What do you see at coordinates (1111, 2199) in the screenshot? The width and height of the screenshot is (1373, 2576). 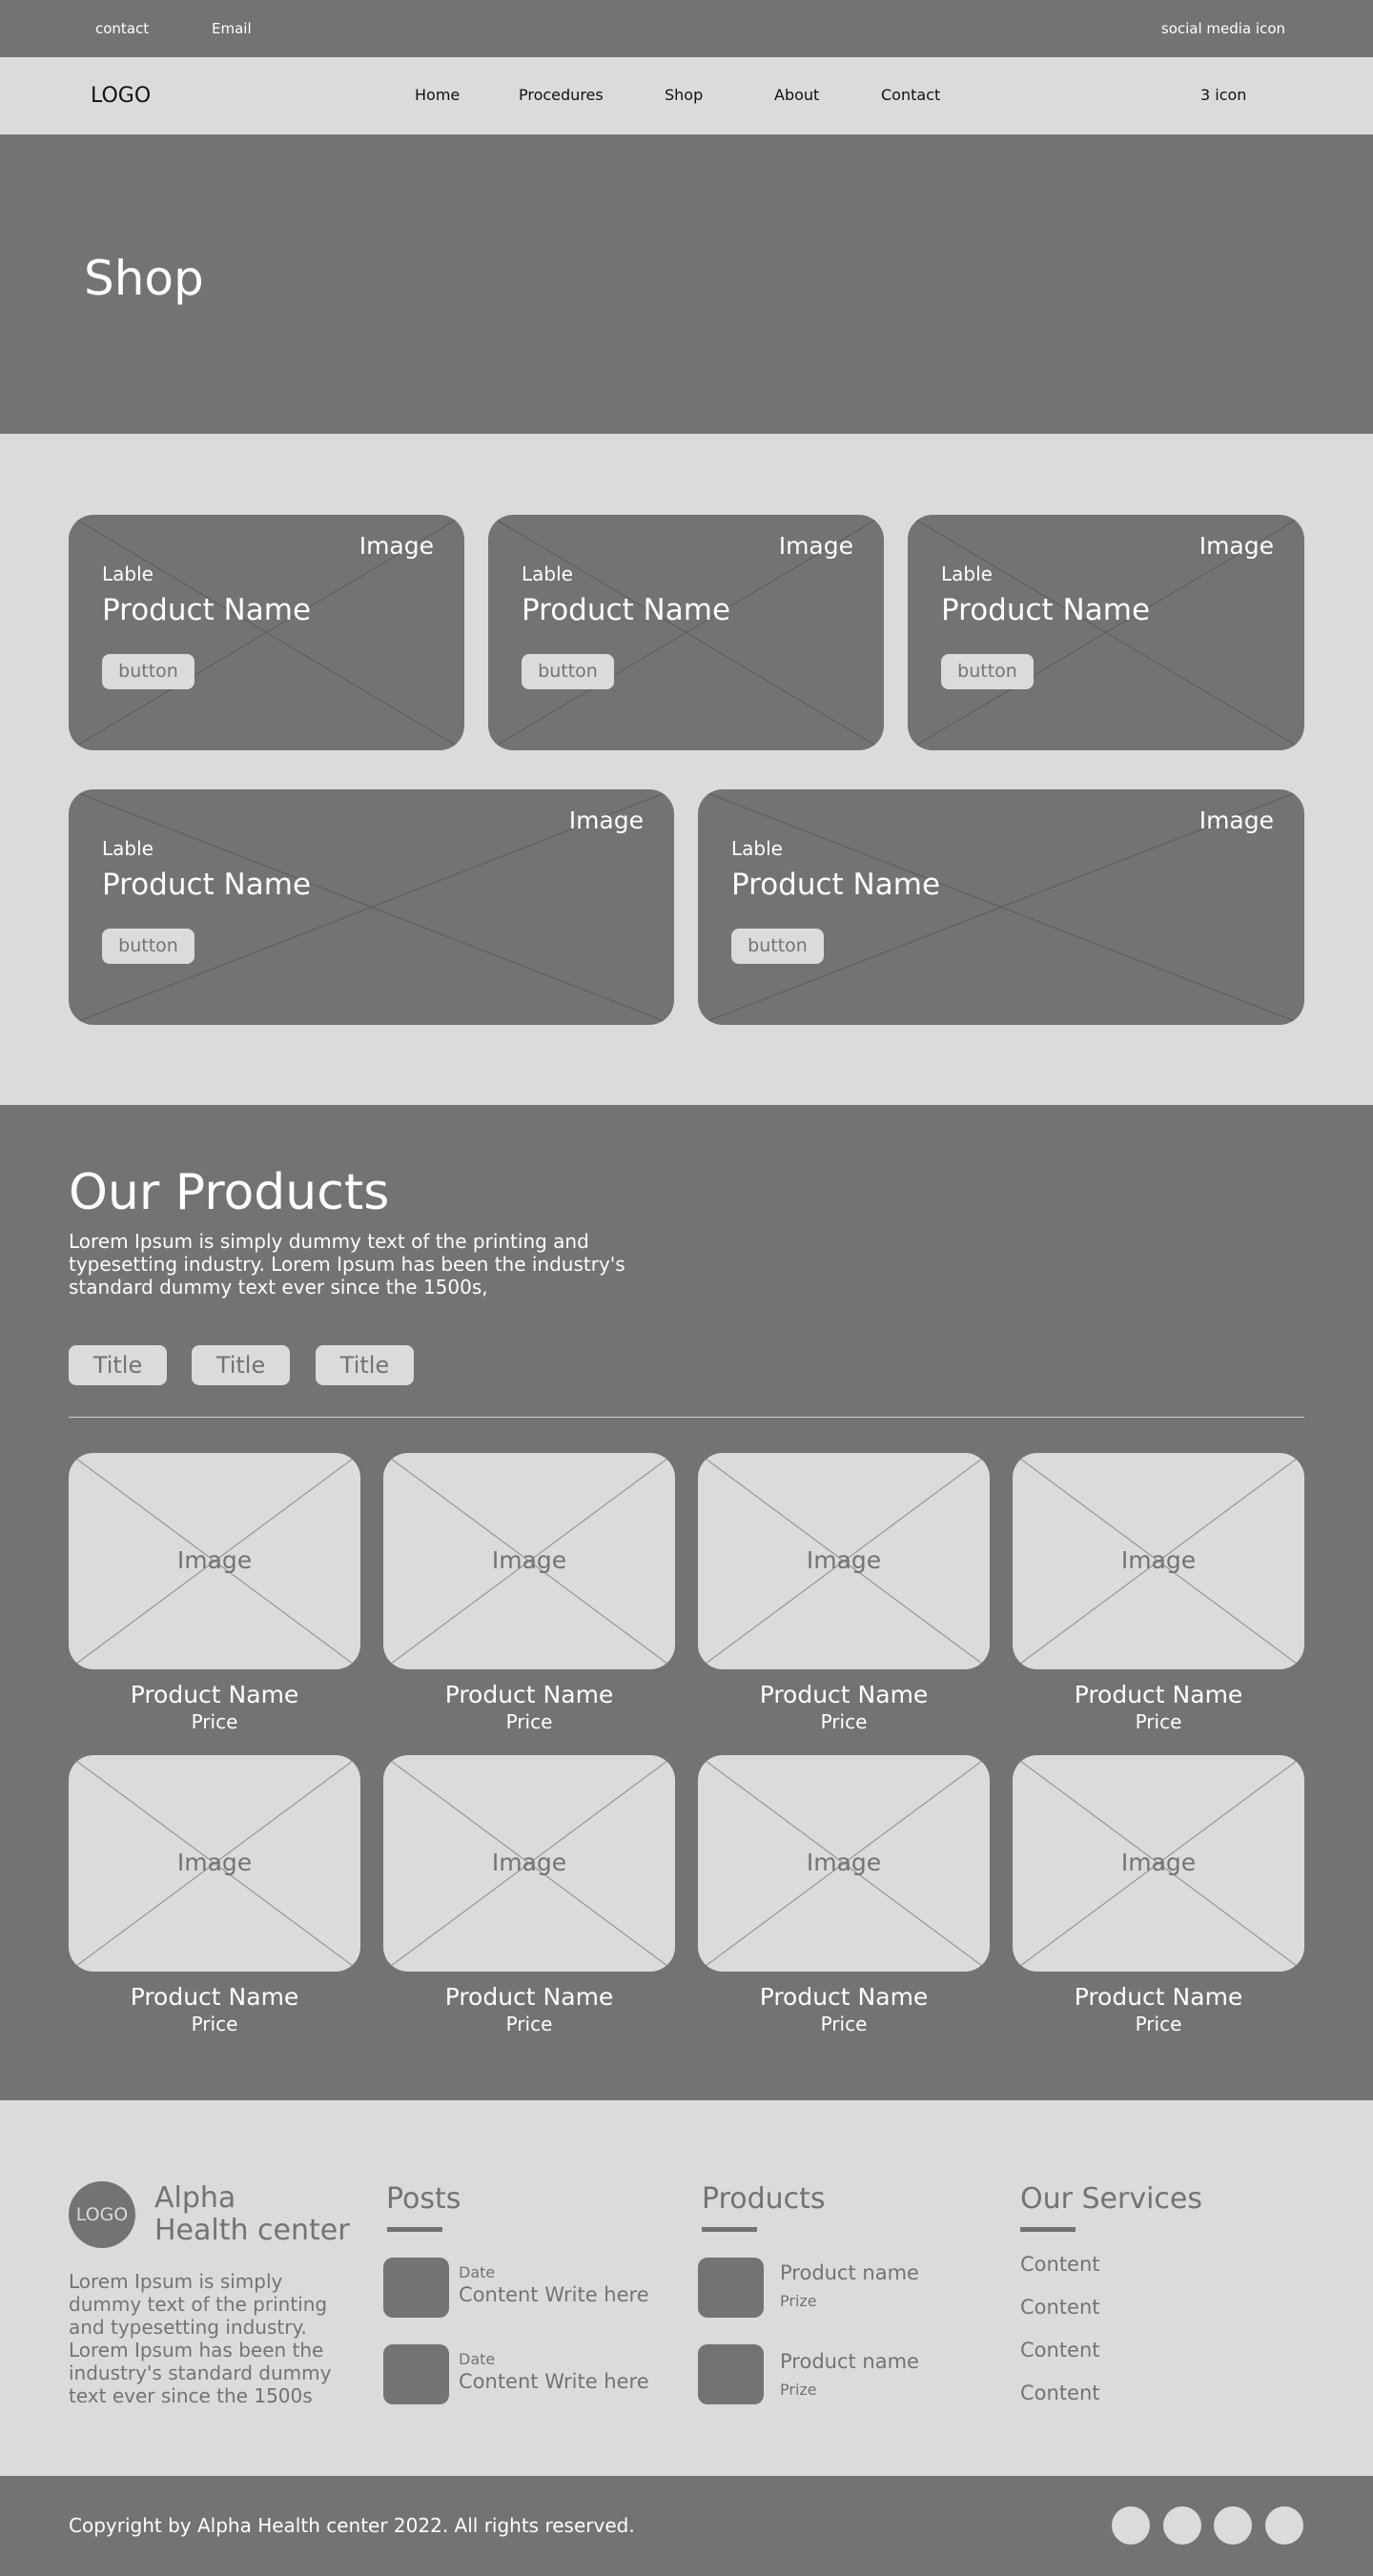 I see `footer-services-heading: Our Services` at bounding box center [1111, 2199].